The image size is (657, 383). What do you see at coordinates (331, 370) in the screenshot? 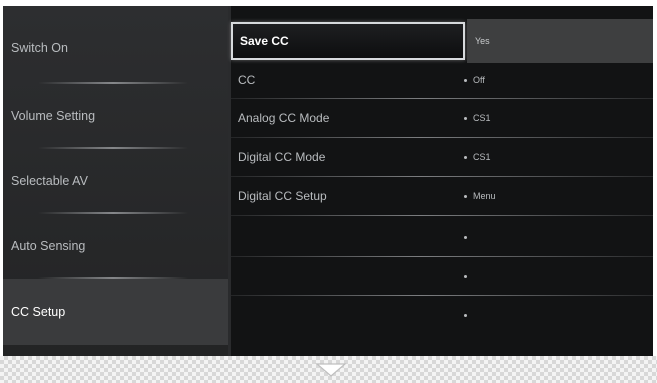
I see `chevron-down-icon` at bounding box center [331, 370].